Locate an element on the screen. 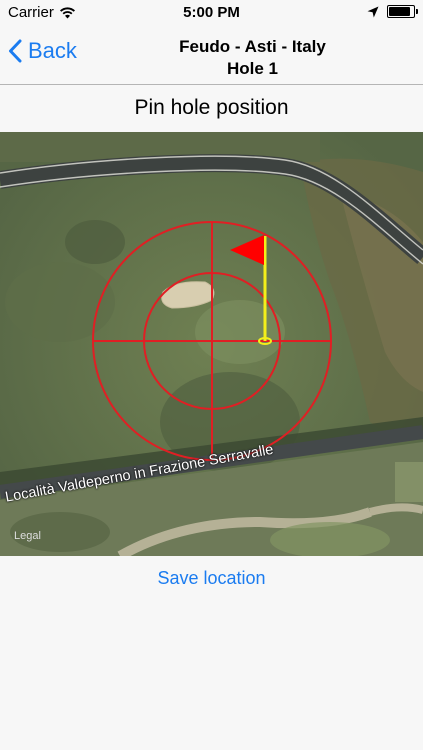  nav-title: Feudo - Asti - Italy Hole 1 is located at coordinates (252, 58).